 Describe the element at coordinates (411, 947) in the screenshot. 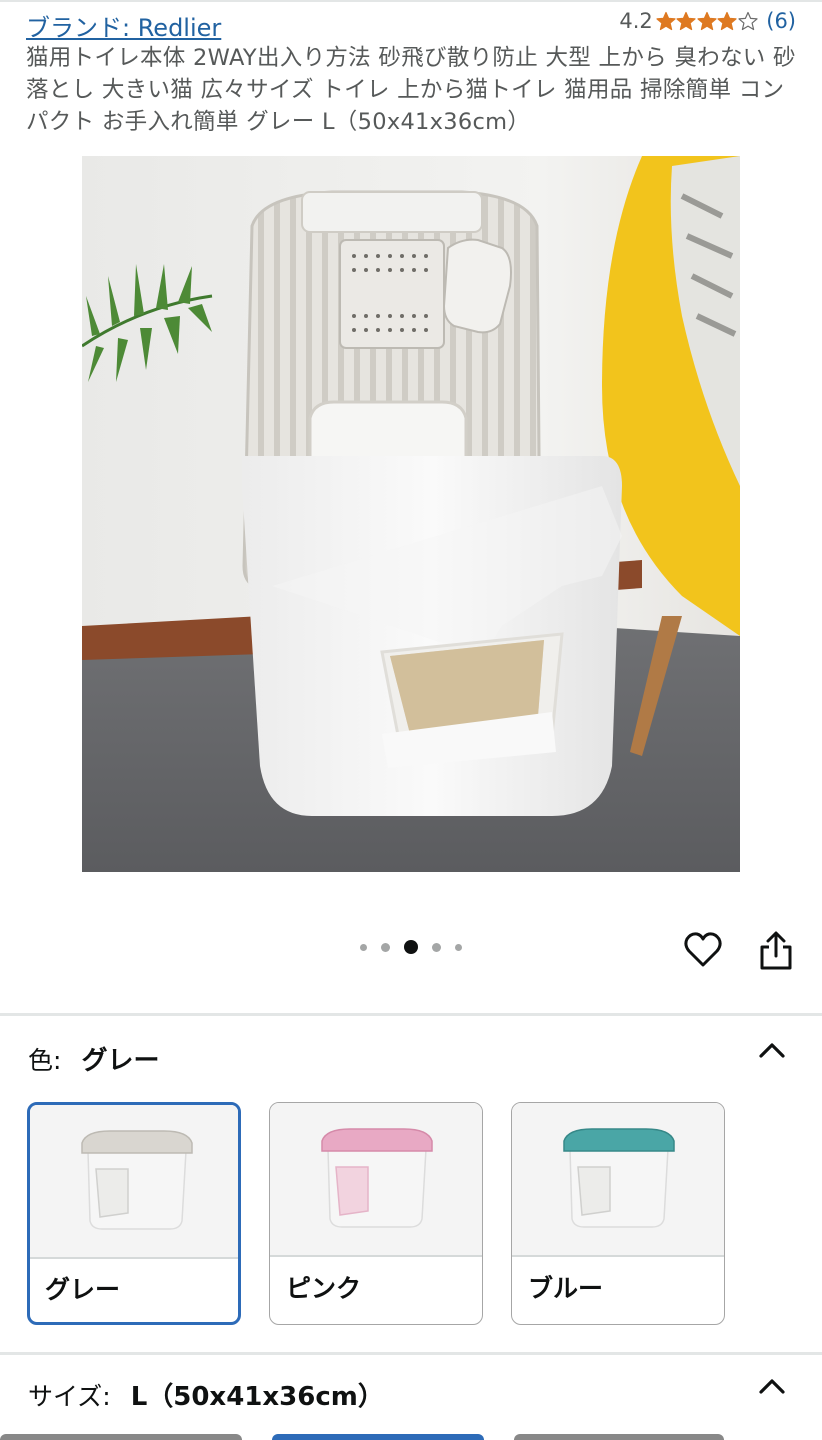

I see `carousel-dot-active` at that location.